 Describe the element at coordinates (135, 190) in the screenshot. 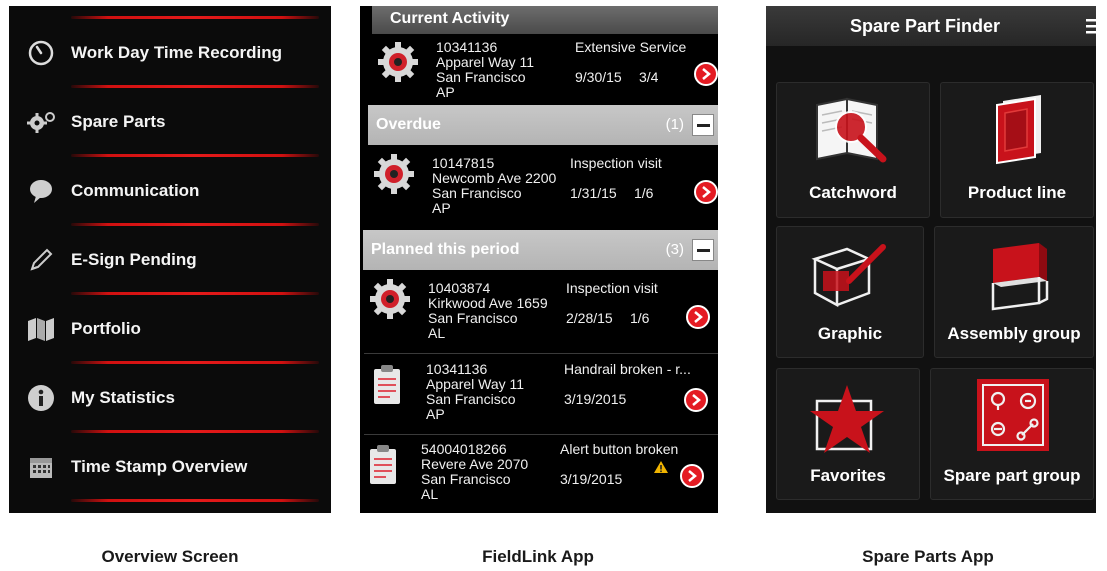

I see `menu-item-label: Communication` at that location.